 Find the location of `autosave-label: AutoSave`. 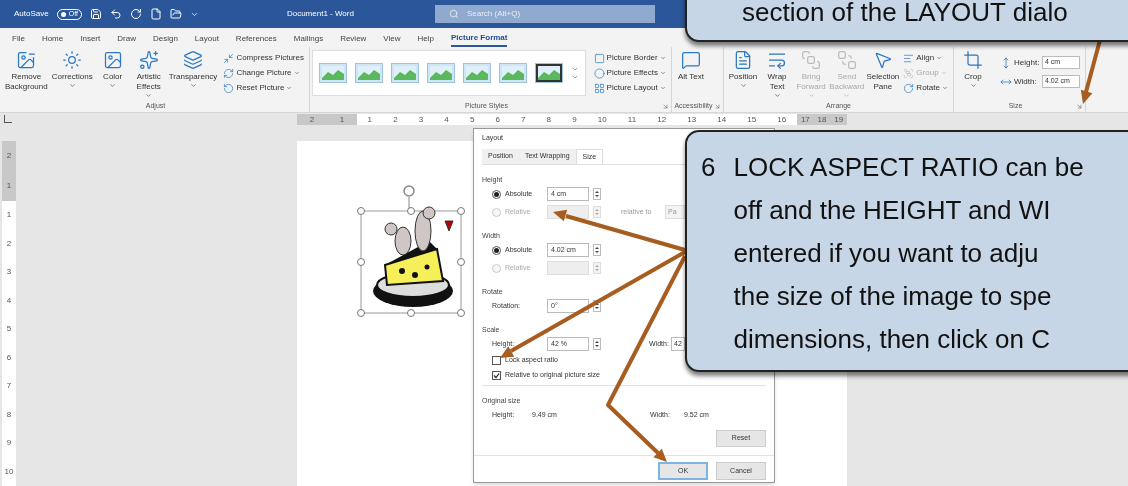

autosave-label: AutoSave is located at coordinates (31, 14).